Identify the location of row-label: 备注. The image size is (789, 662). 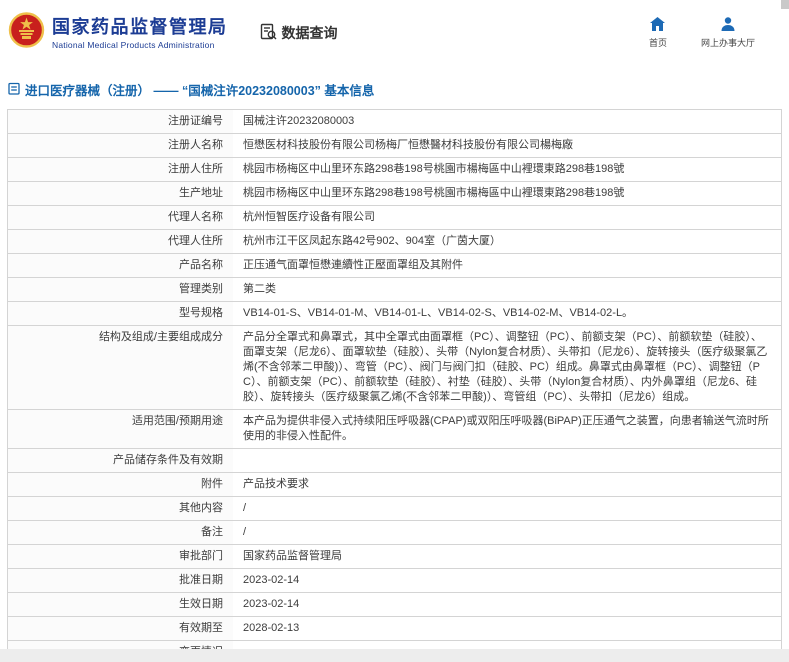
(120, 532).